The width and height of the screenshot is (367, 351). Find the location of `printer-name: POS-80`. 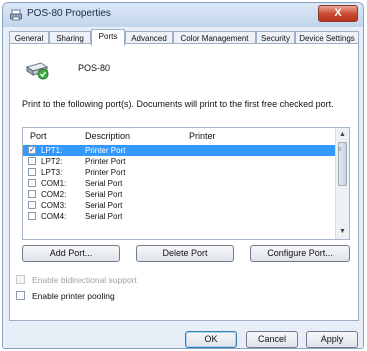

printer-name: POS-80 is located at coordinates (94, 68).